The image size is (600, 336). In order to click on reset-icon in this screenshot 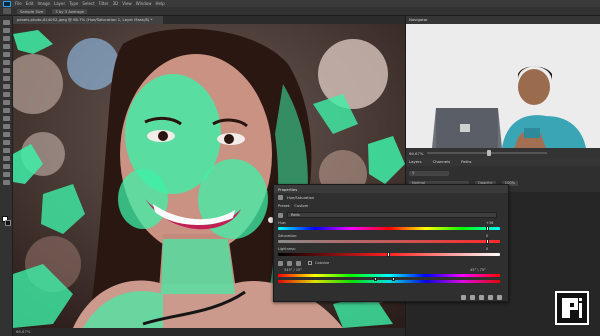, I will do `click(481, 297)`.